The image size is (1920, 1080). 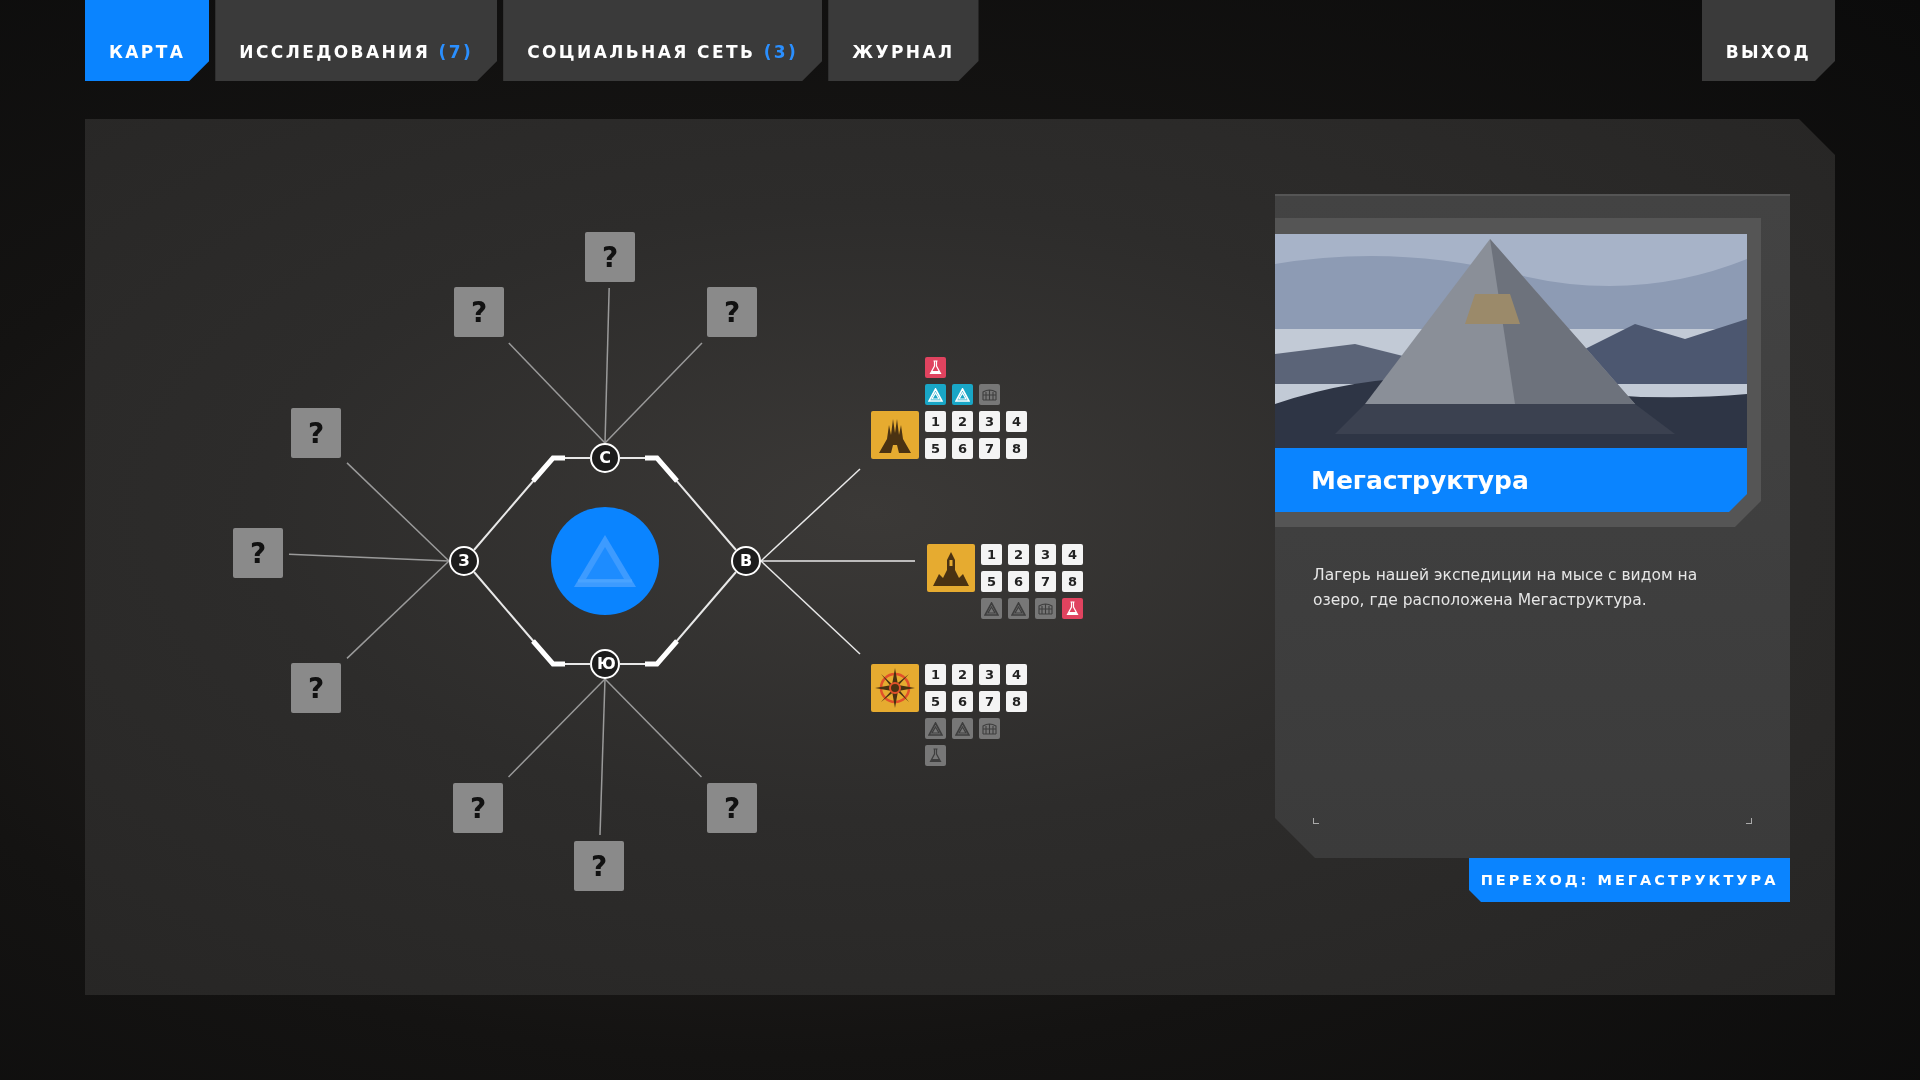 What do you see at coordinates (464, 561) in the screenshot?
I see `compass-label: З` at bounding box center [464, 561].